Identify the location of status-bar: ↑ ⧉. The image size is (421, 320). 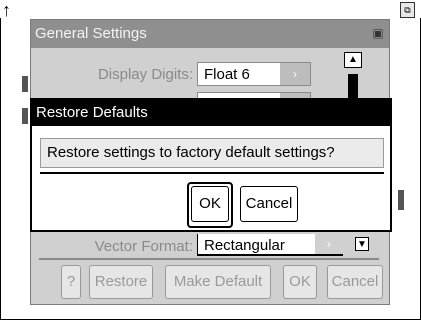
(210, 10).